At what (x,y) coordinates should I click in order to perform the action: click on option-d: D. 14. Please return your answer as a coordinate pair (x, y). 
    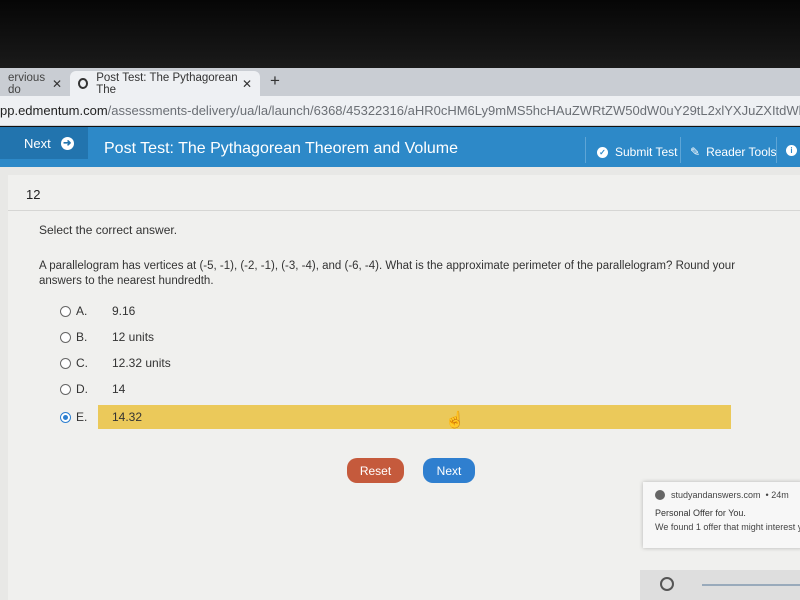
    Looking at the image, I should click on (92, 389).